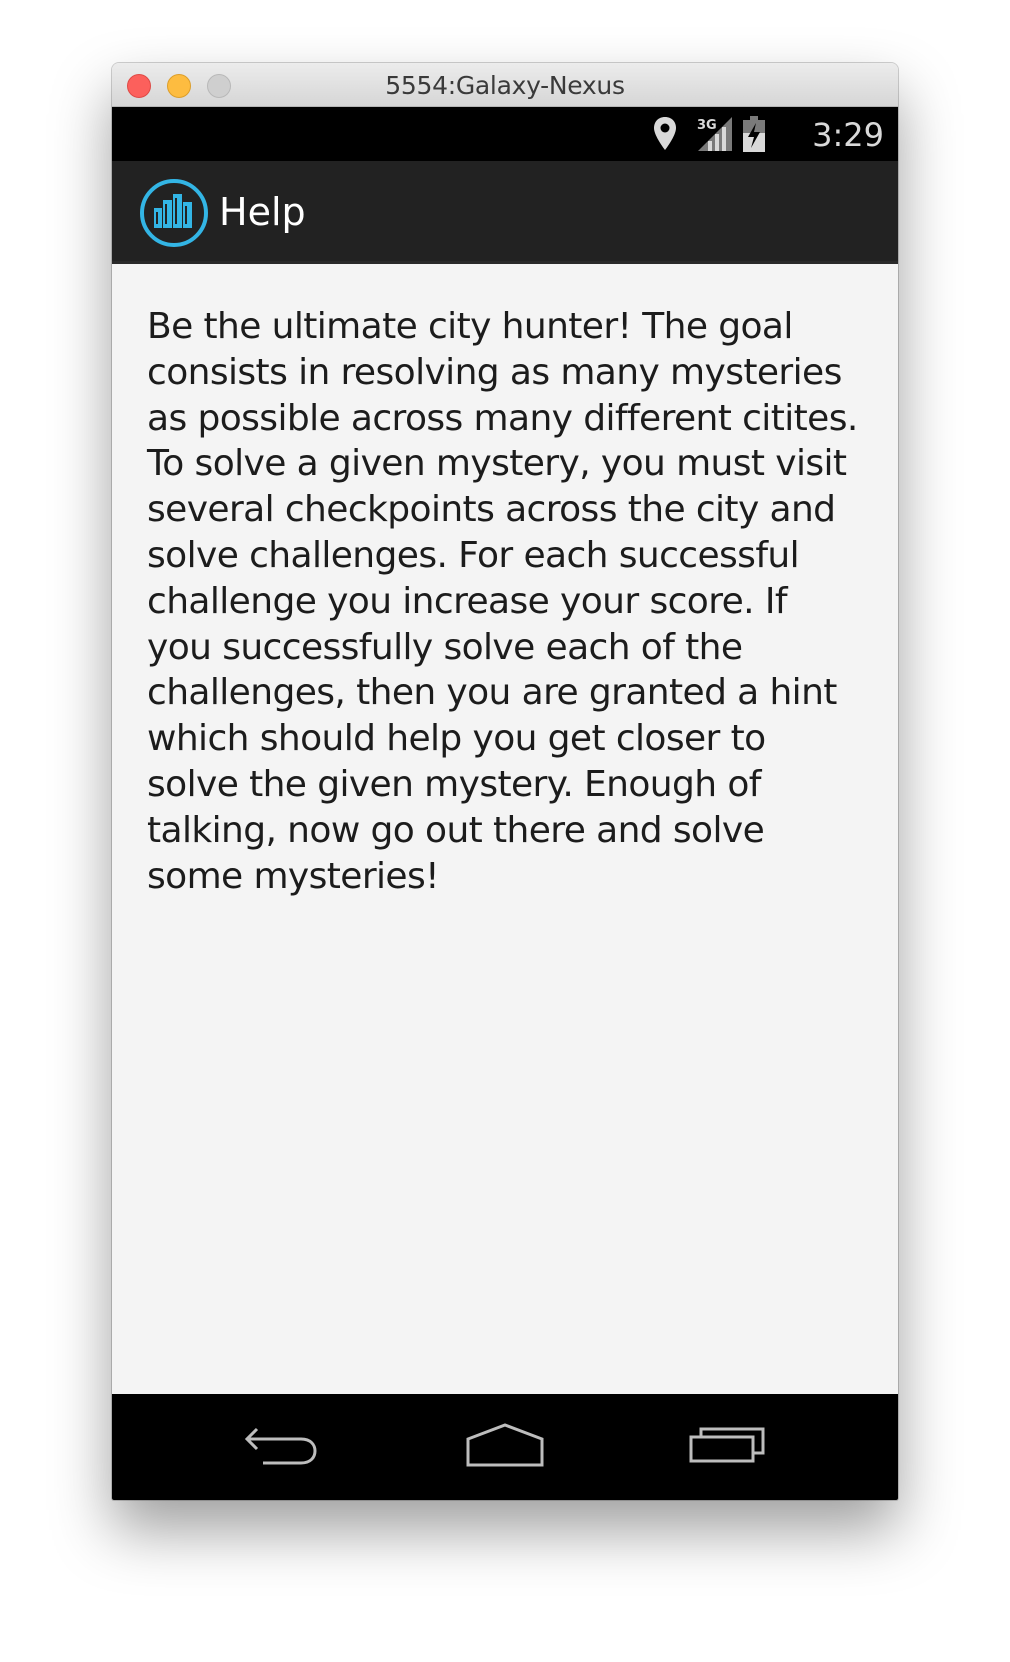 The image size is (1010, 1662). Describe the element at coordinates (505, 212) in the screenshot. I see `action-bar: Help` at that location.